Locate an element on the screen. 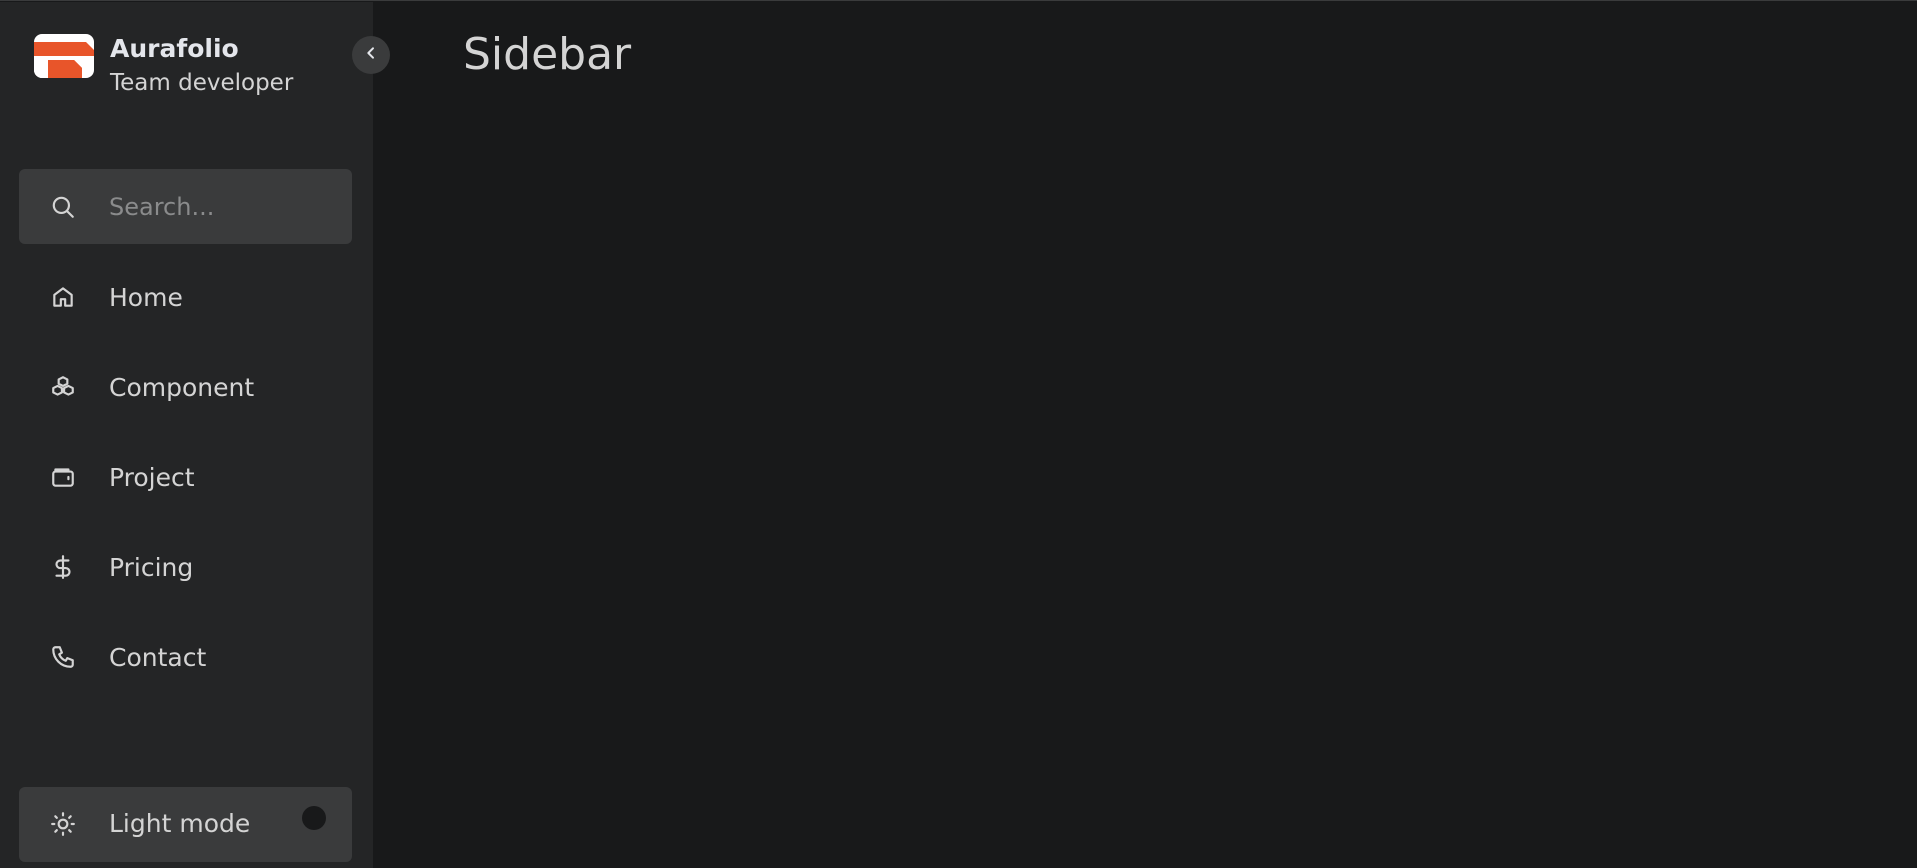  brand: Aurafolio Team developer is located at coordinates (163, 65).